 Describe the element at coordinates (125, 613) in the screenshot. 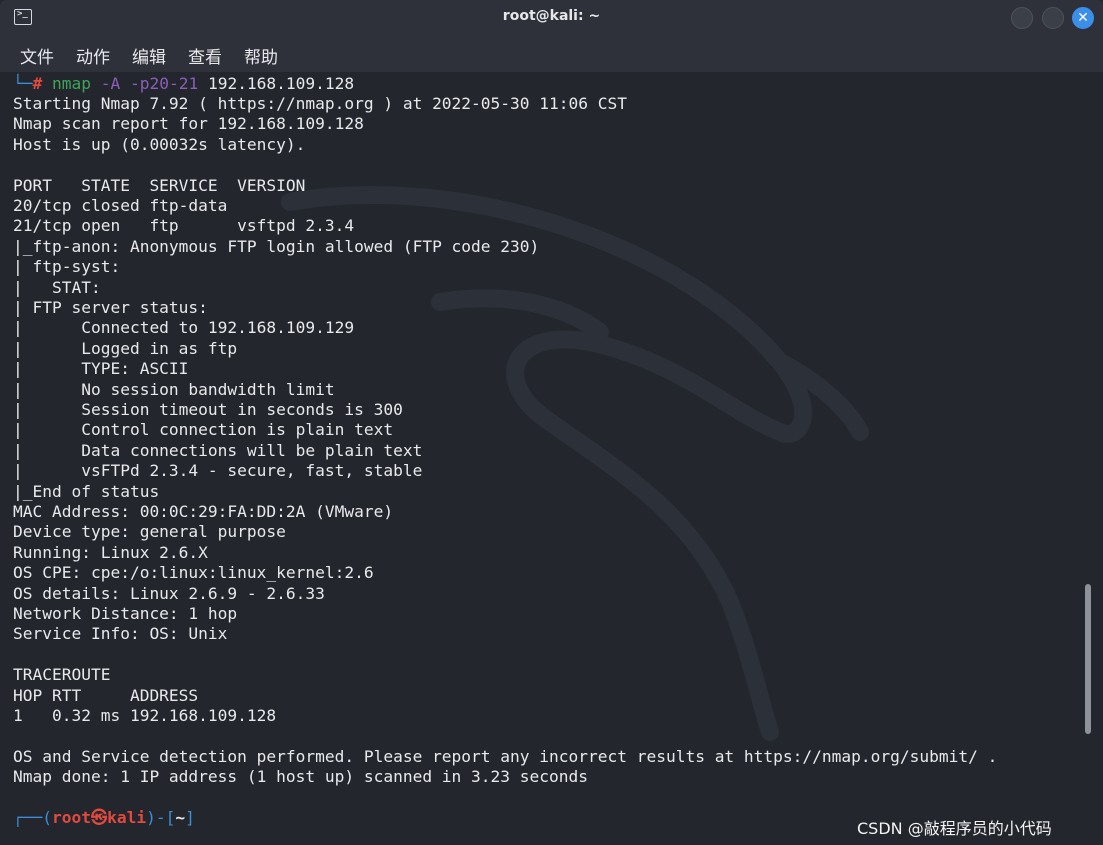

I see `output-line: Network Distance: 1 hop` at that location.